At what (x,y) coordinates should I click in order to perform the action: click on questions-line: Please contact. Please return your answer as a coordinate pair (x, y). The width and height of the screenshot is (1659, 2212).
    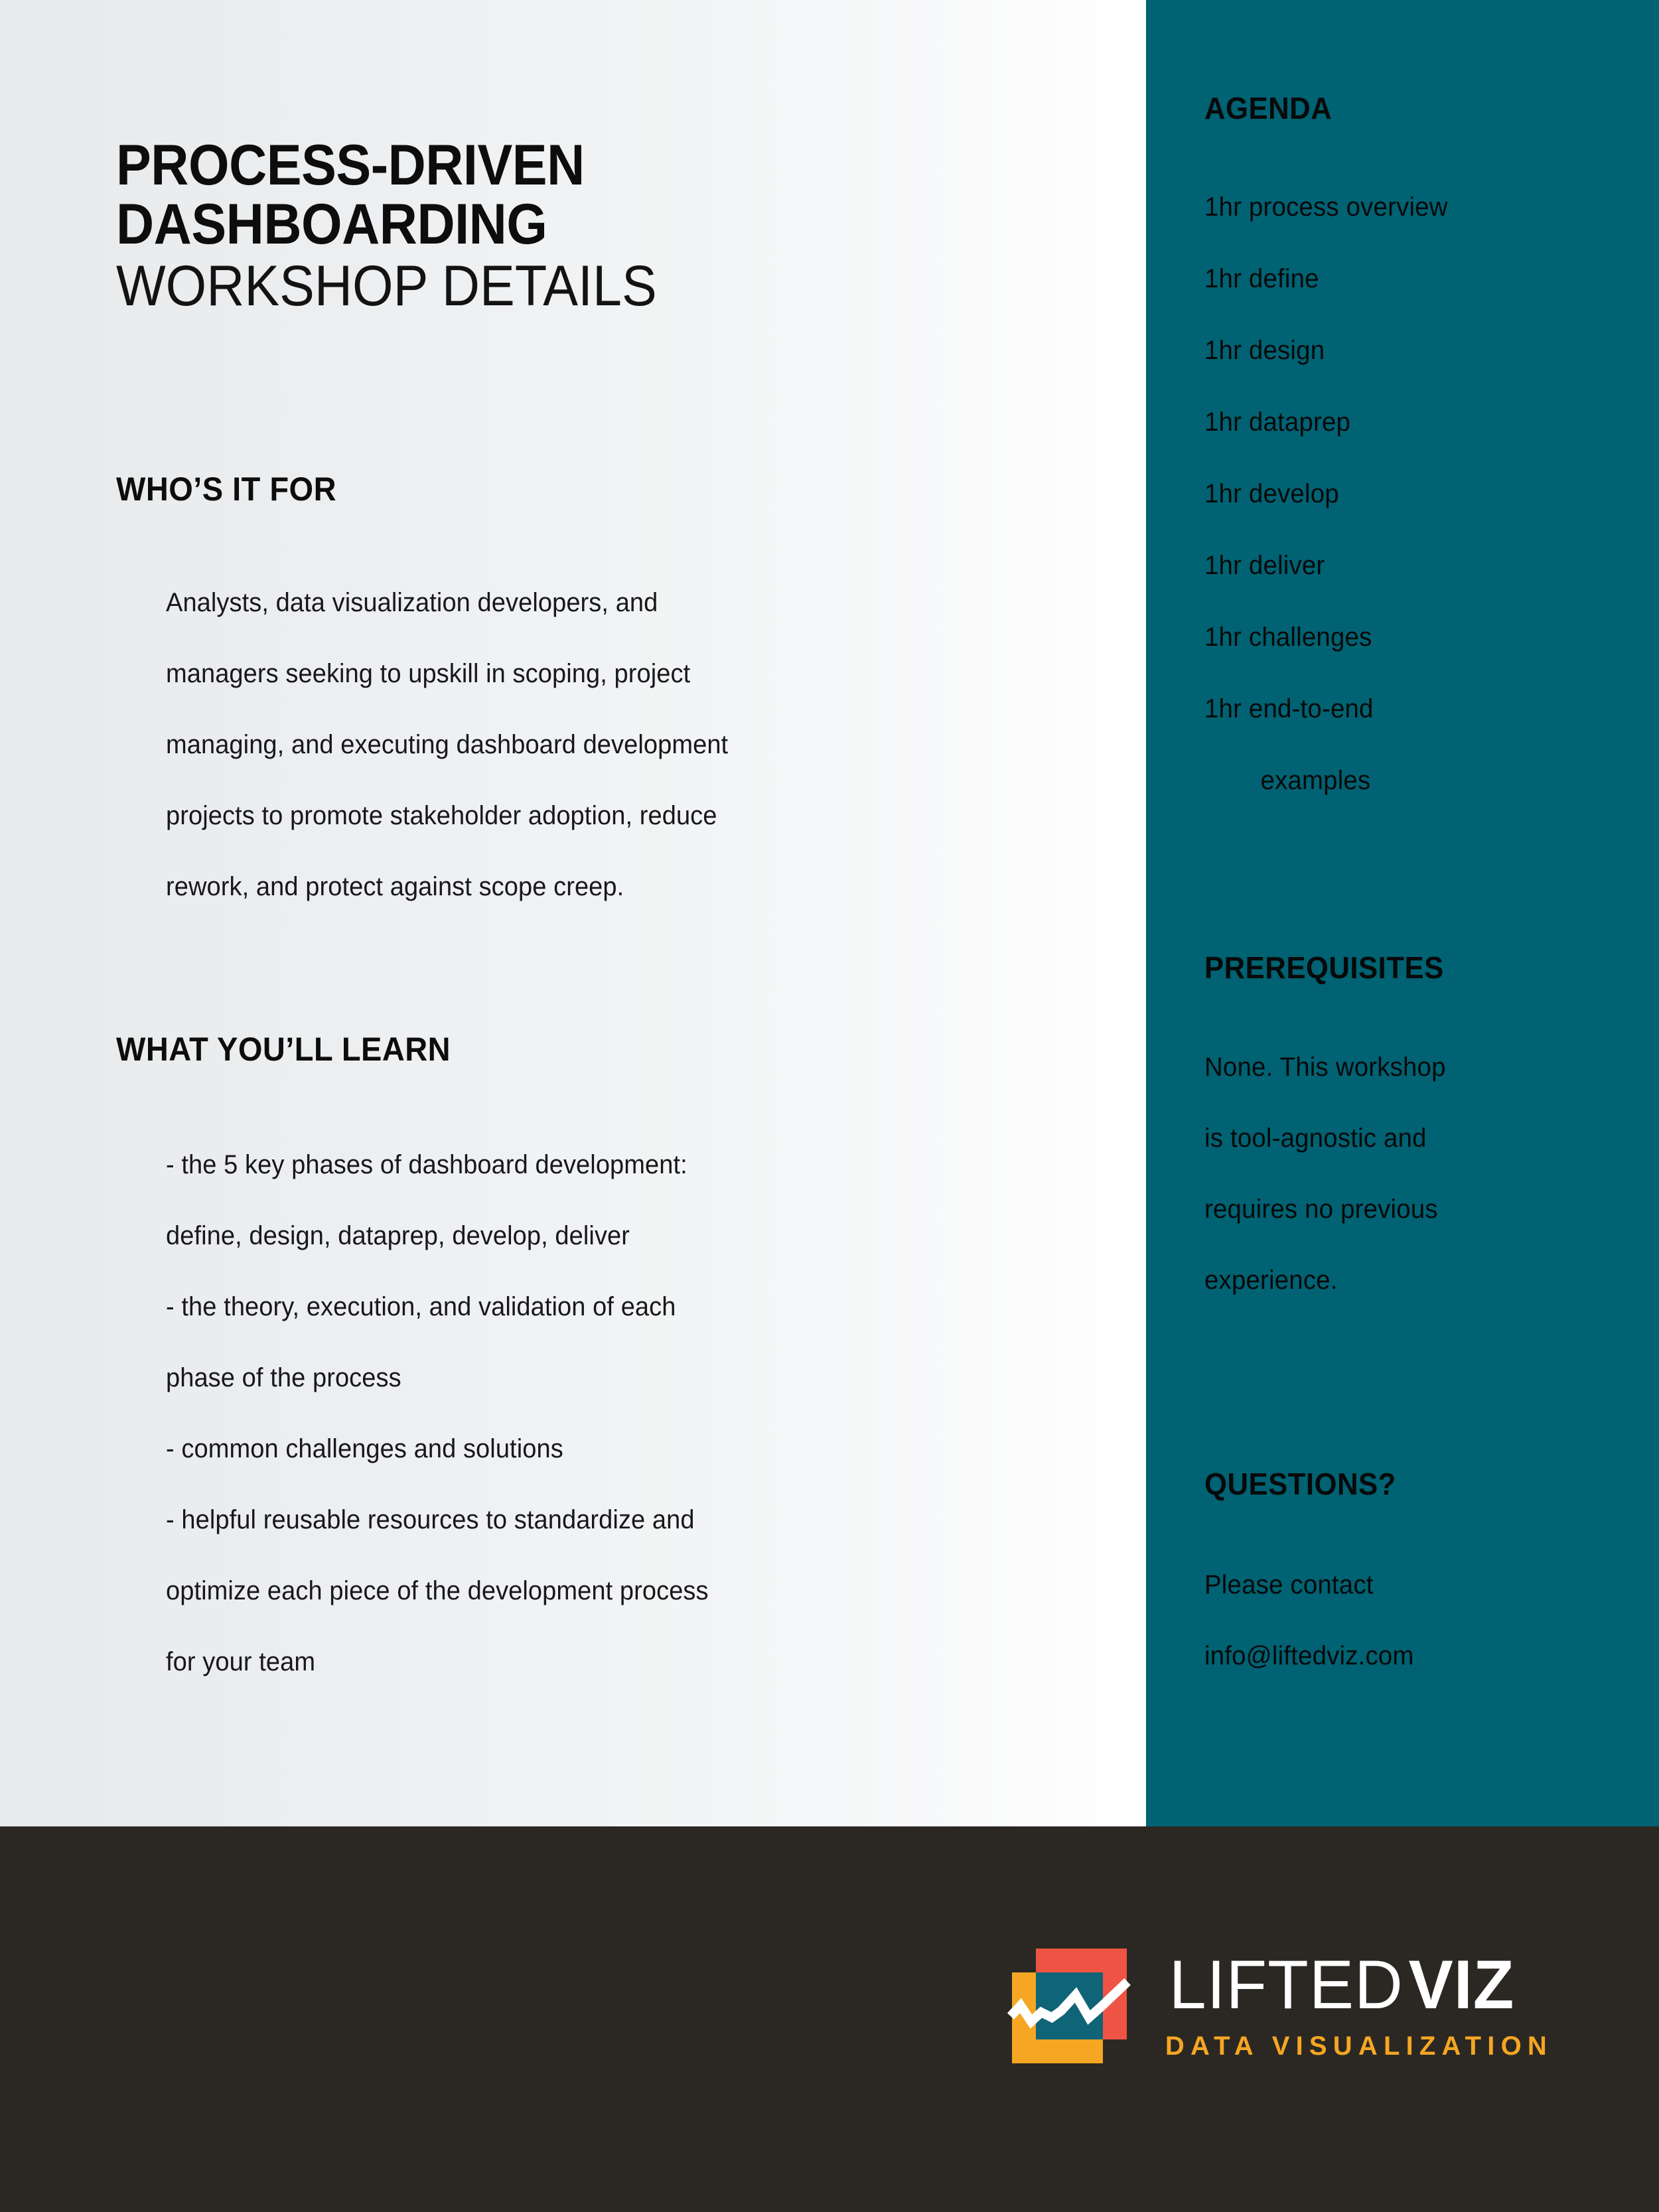
    Looking at the image, I should click on (1289, 1585).